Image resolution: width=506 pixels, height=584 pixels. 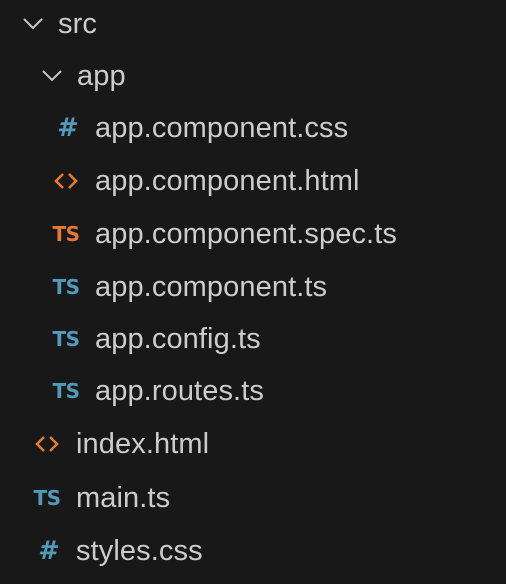 What do you see at coordinates (253, 444) in the screenshot?
I see `file-index-html: index.html` at bounding box center [253, 444].